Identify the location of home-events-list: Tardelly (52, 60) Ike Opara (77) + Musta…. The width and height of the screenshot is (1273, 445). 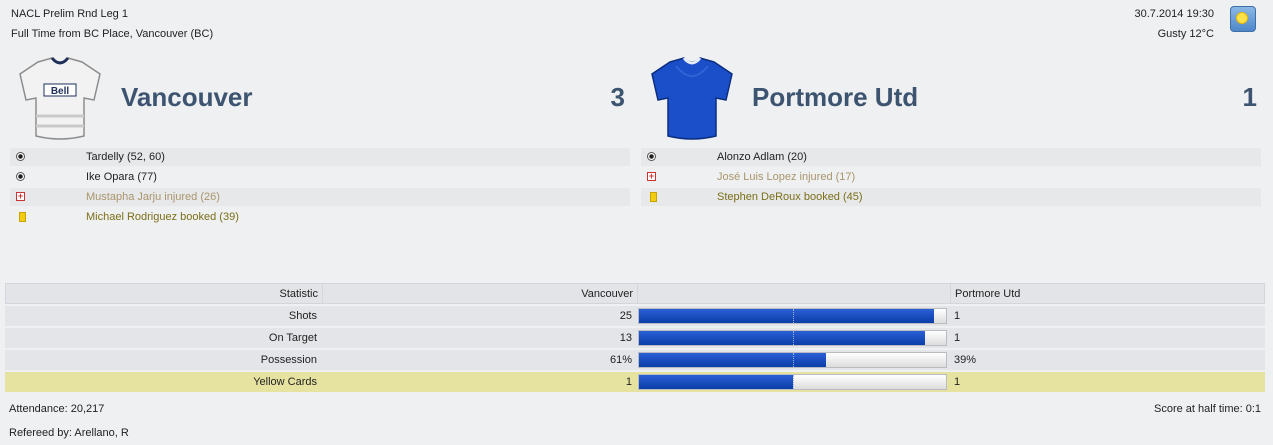
(320, 188).